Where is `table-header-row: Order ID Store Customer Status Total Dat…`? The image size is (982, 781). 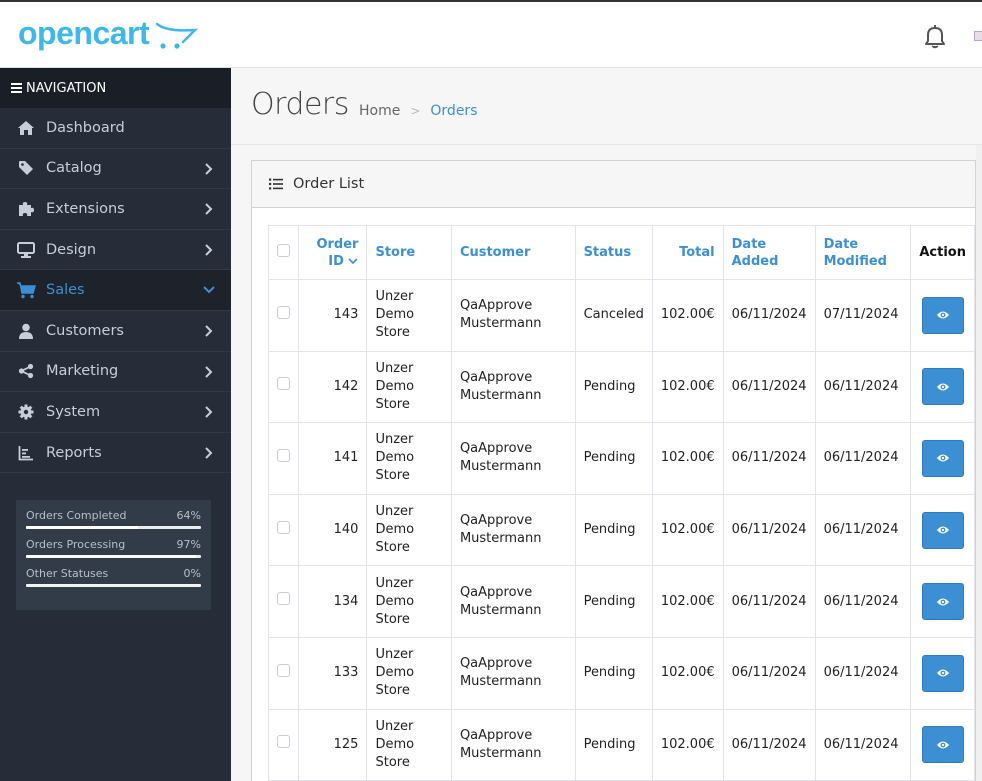 table-header-row: Order ID Store Customer Status Total Dat… is located at coordinates (621, 252).